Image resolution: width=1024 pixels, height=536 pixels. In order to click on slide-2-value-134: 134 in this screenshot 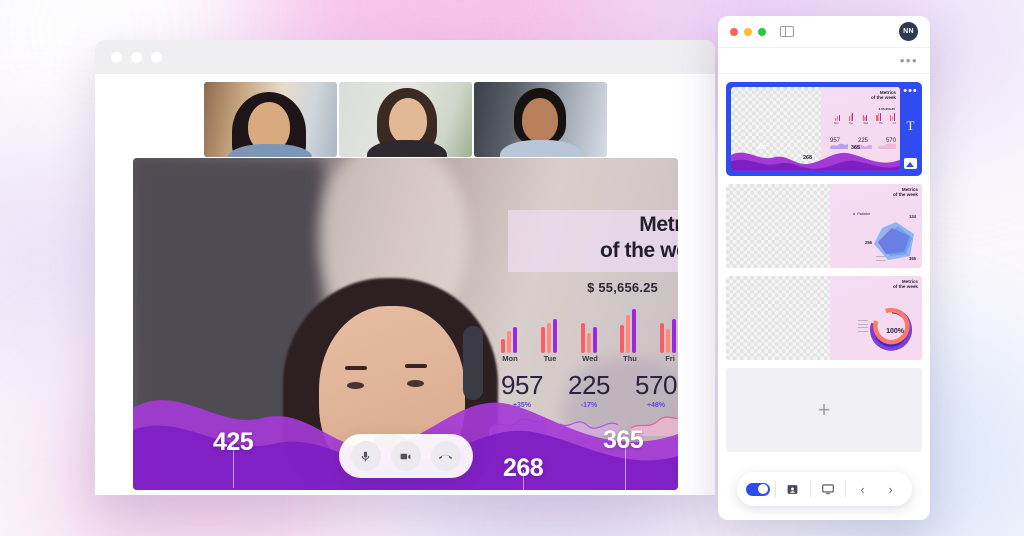, I will do `click(912, 216)`.